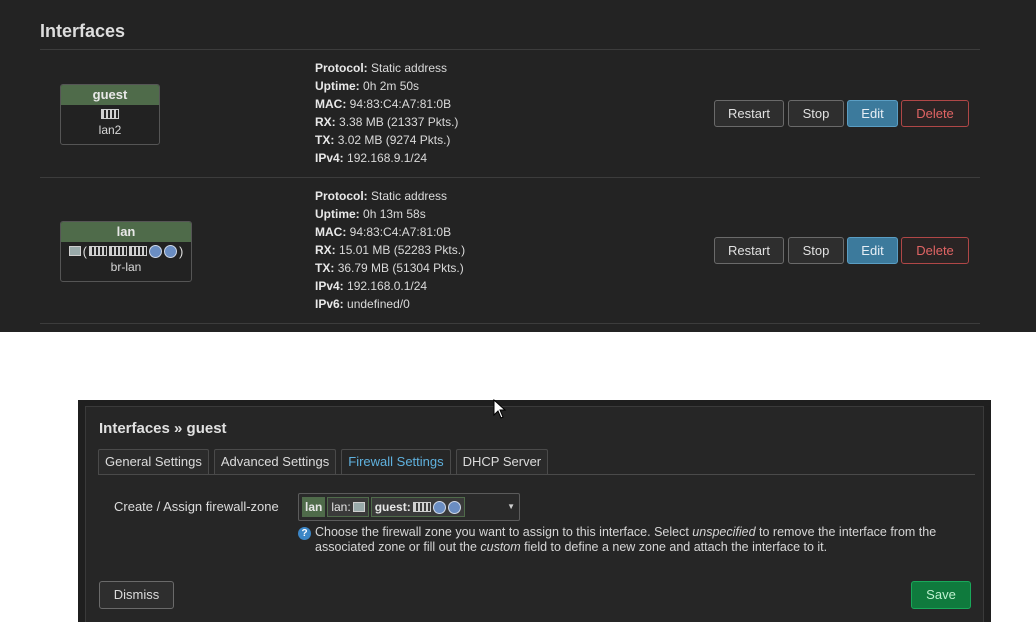 This screenshot has height=622, width=1036. I want to click on selected-zone-badge: lan, so click(314, 507).